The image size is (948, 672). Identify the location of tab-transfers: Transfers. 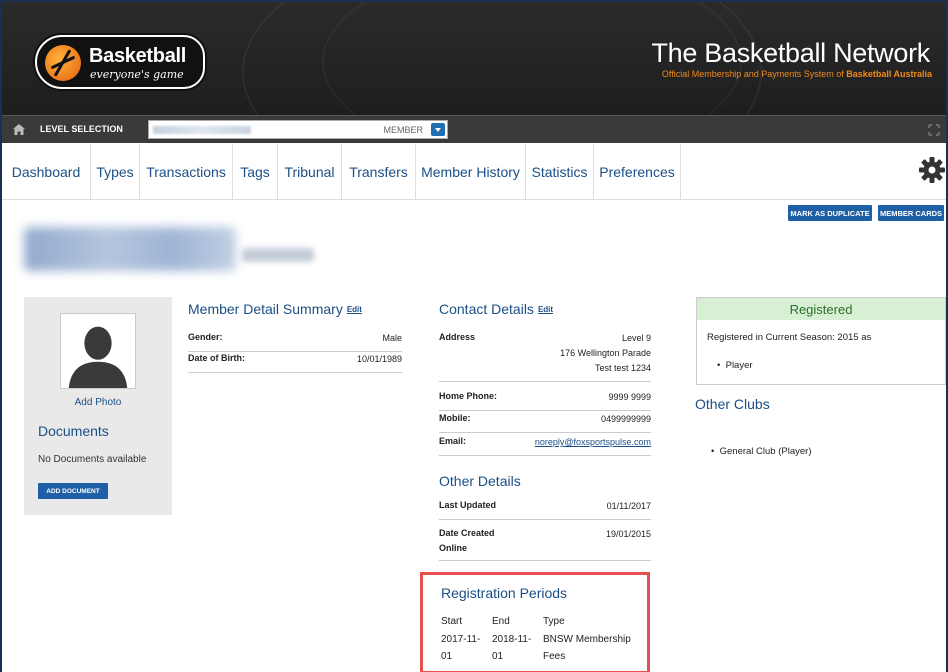
(379, 172).